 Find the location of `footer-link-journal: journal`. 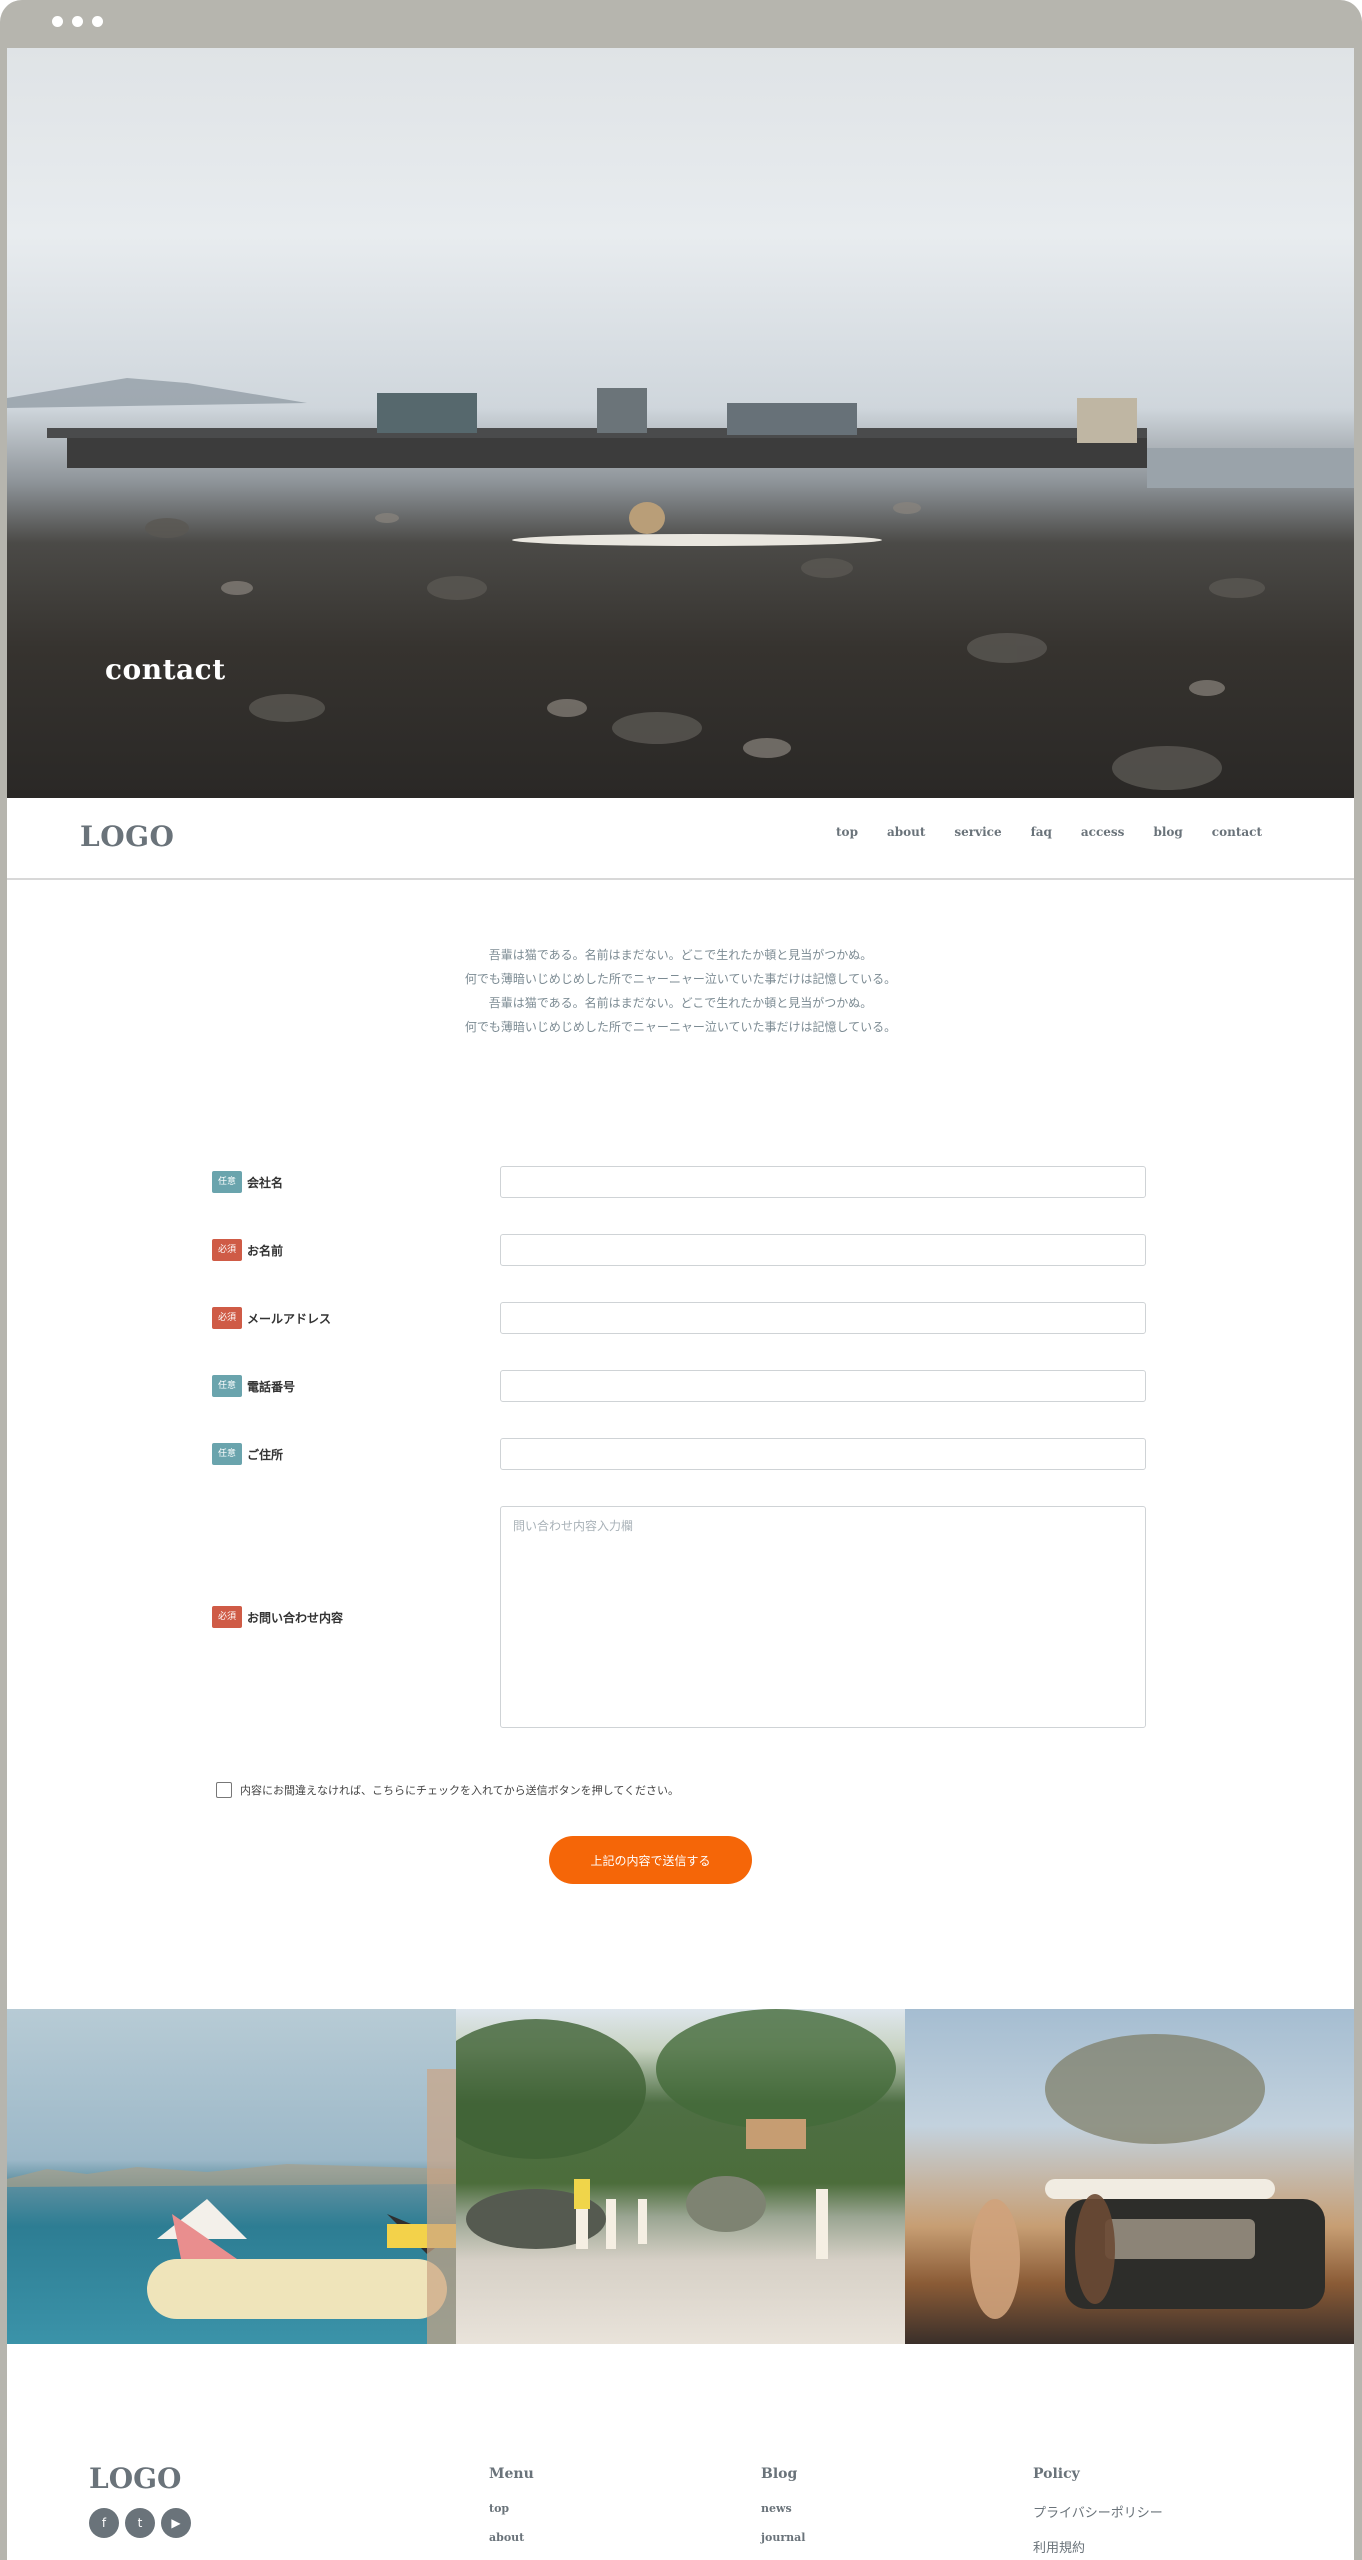

footer-link-journal: journal is located at coordinates (783, 2537).